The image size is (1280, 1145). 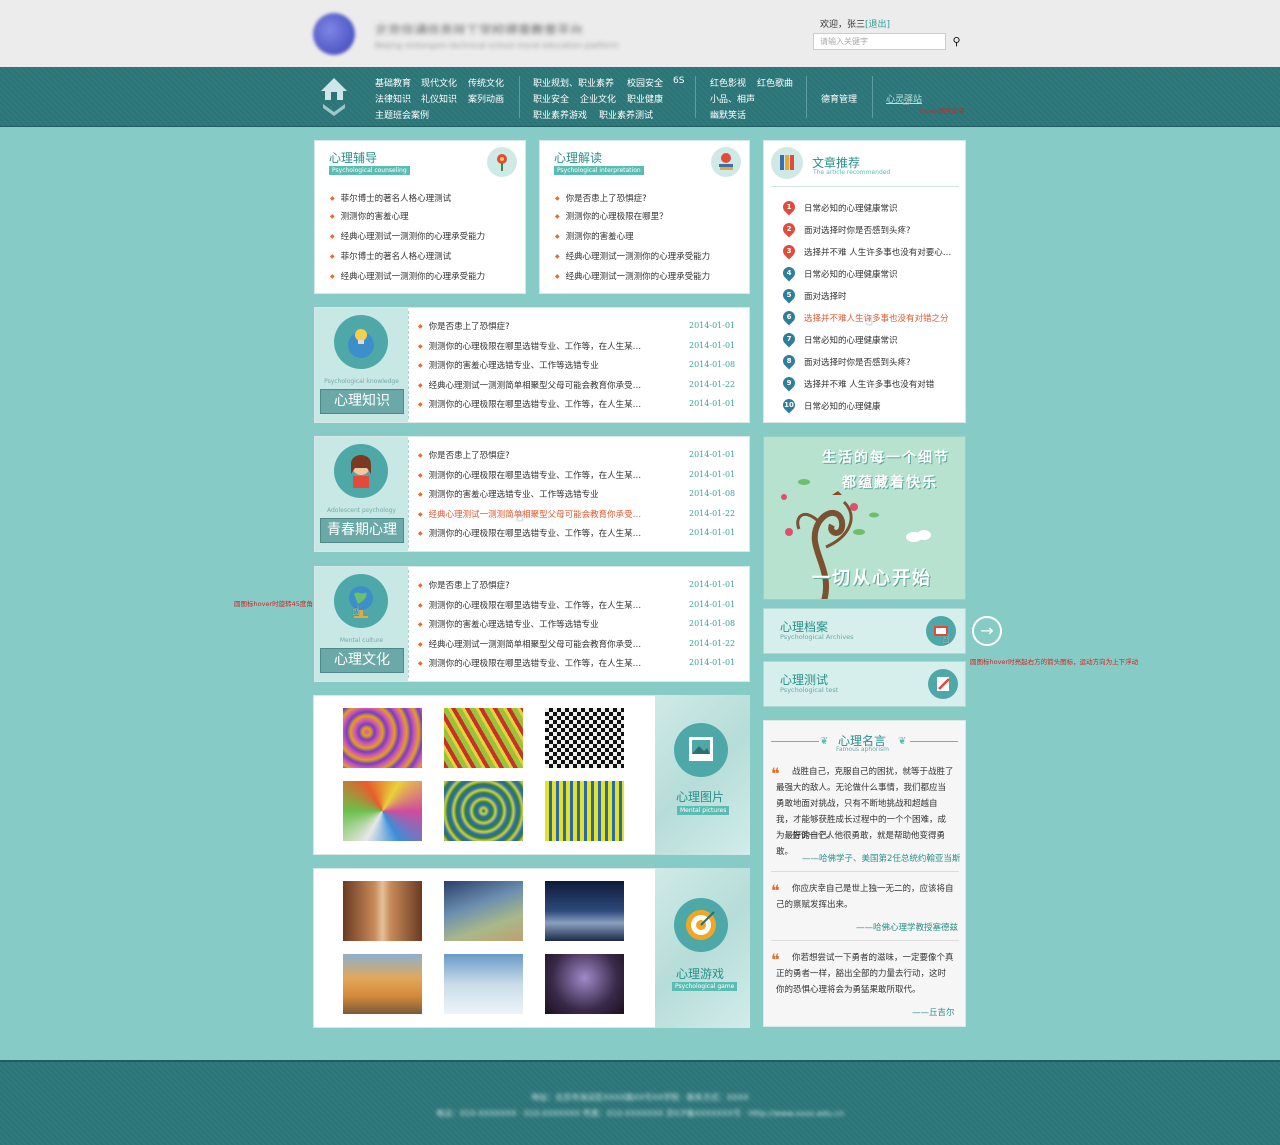 I want to click on nav-link-group3: 小品、相声, so click(x=732, y=98).